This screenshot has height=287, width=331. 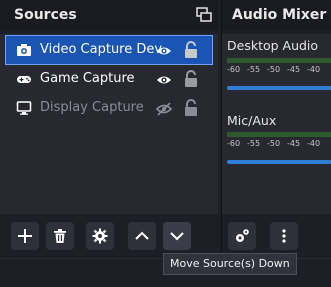 I want to click on advanced-audio-button, so click(x=242, y=236).